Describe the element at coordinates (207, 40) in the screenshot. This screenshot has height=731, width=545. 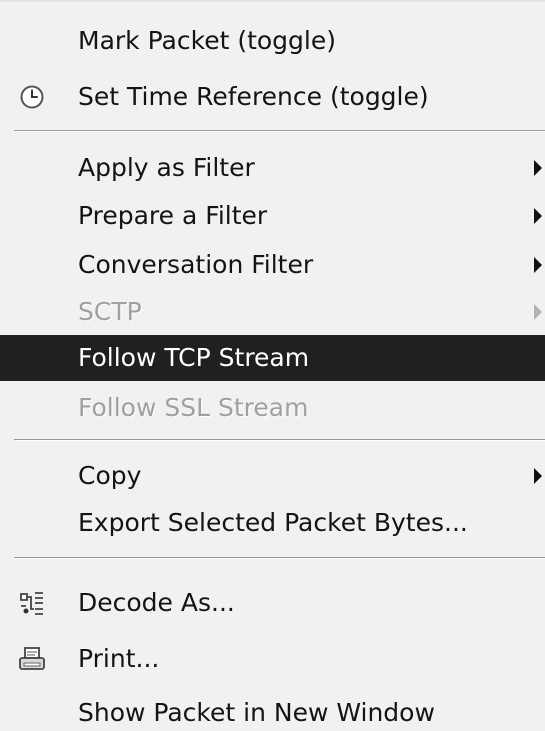
I see `menu-item-label: Mark Packet (toggle)` at that location.